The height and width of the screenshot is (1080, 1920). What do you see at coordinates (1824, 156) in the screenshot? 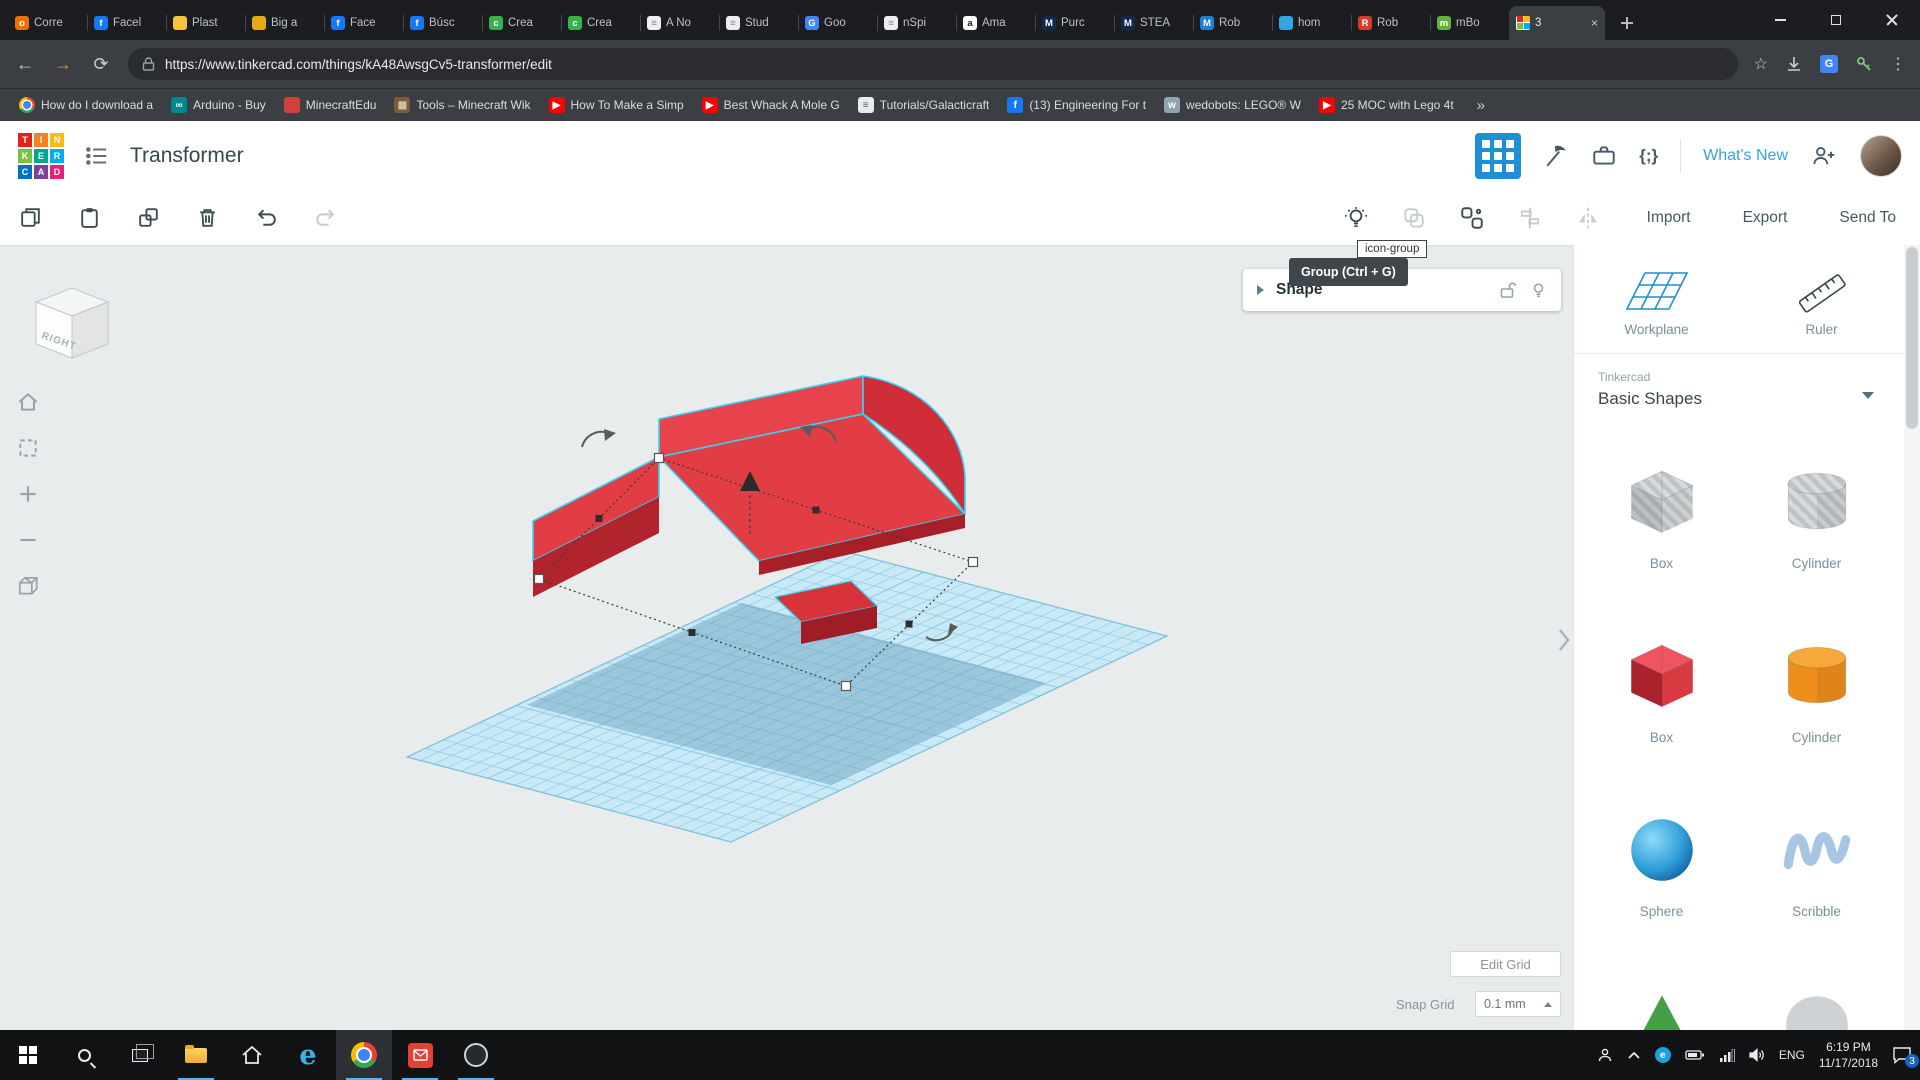
I see `invite-person-icon` at bounding box center [1824, 156].